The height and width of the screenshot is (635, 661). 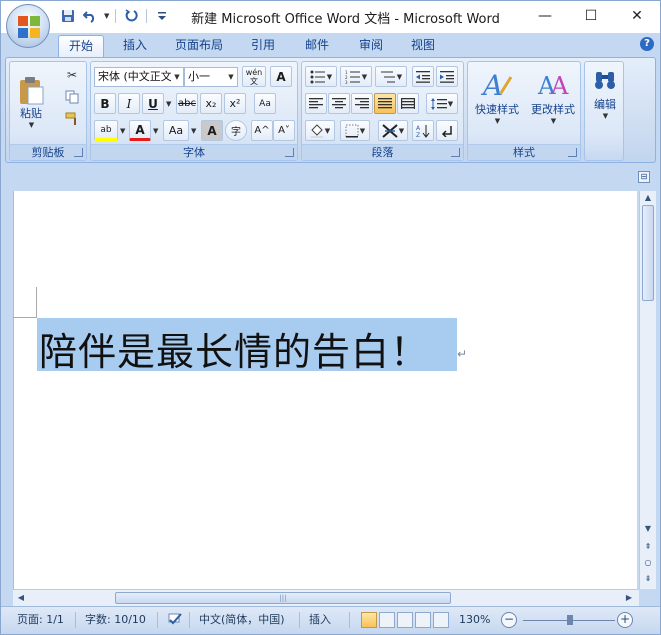 What do you see at coordinates (153, 103) in the screenshot?
I see `underline-button: U` at bounding box center [153, 103].